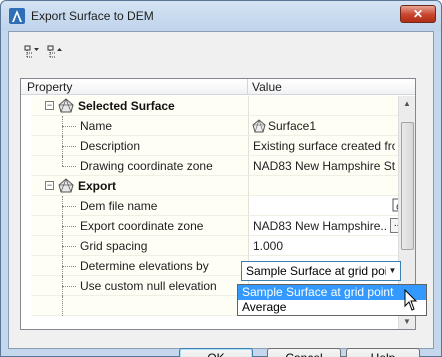 This screenshot has height=357, width=442. What do you see at coordinates (55, 52) in the screenshot?
I see `alphabetical-view-icon` at bounding box center [55, 52].